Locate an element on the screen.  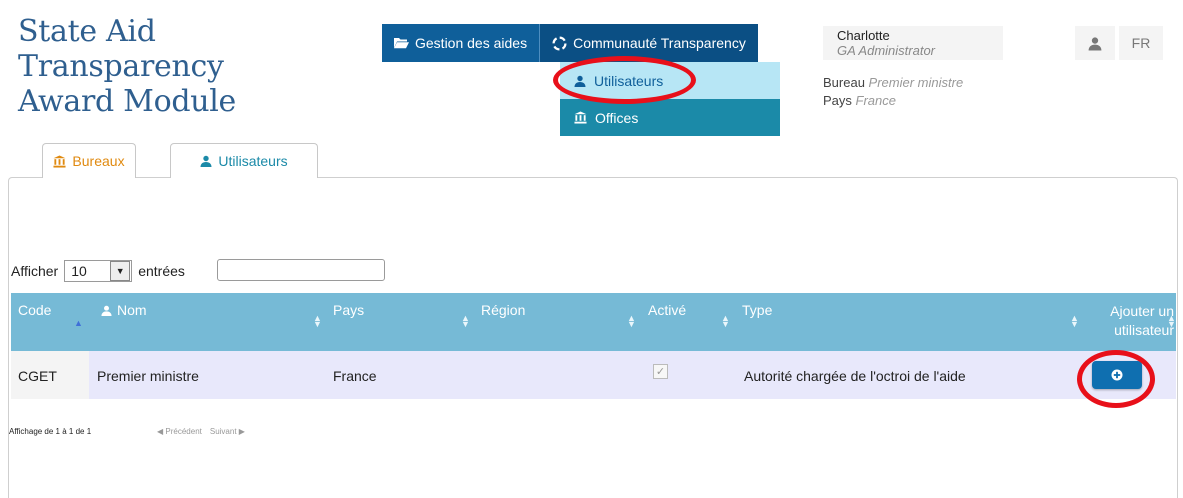
col-type: Type is located at coordinates (757, 310).